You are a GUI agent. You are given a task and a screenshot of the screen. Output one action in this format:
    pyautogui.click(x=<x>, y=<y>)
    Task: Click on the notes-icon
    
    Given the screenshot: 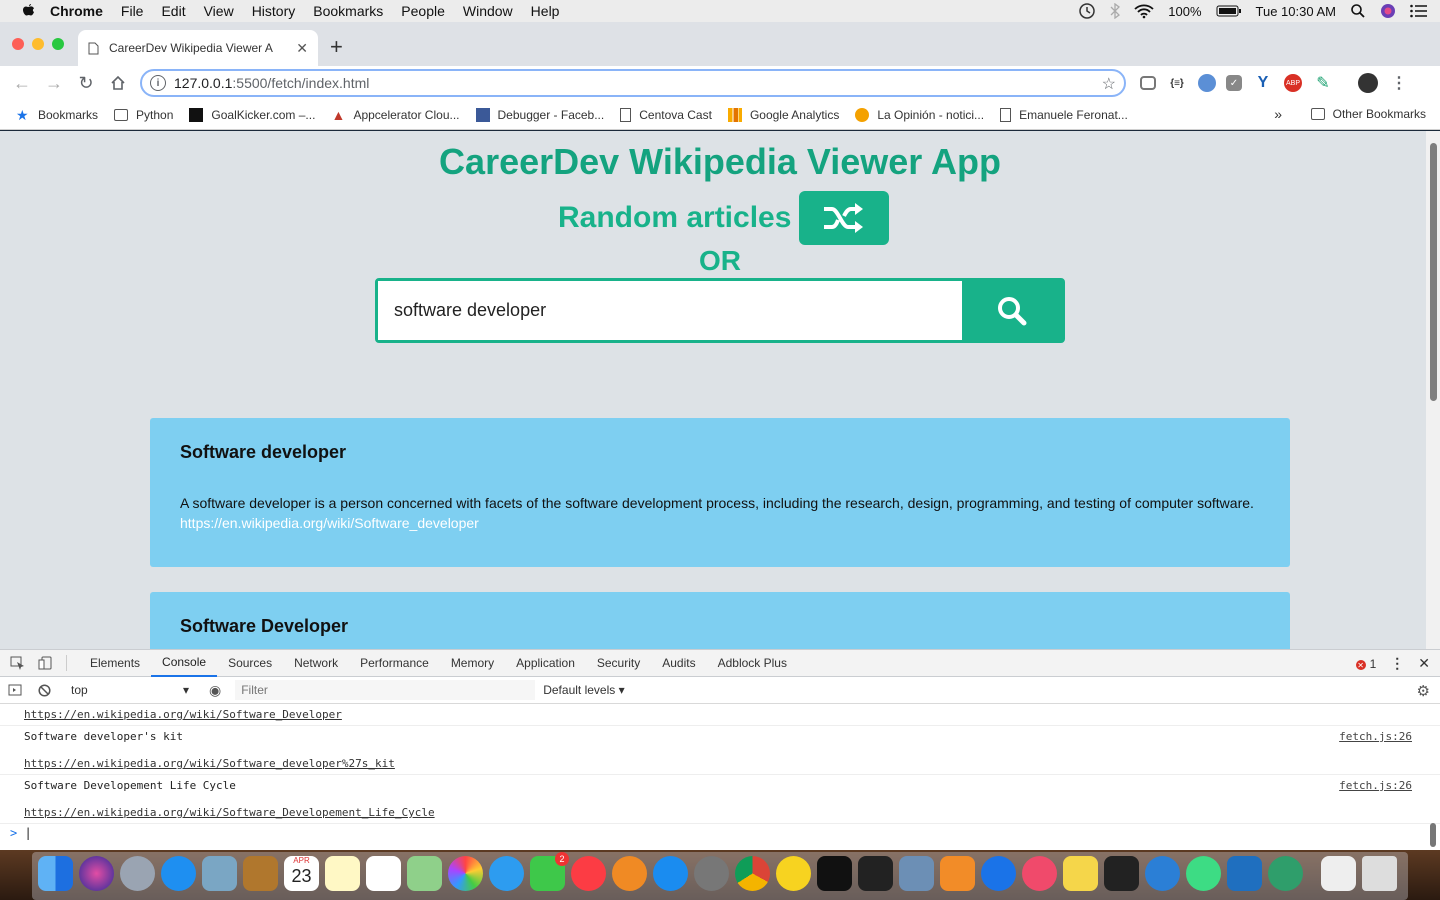 What is the action you would take?
    pyautogui.click(x=342, y=873)
    